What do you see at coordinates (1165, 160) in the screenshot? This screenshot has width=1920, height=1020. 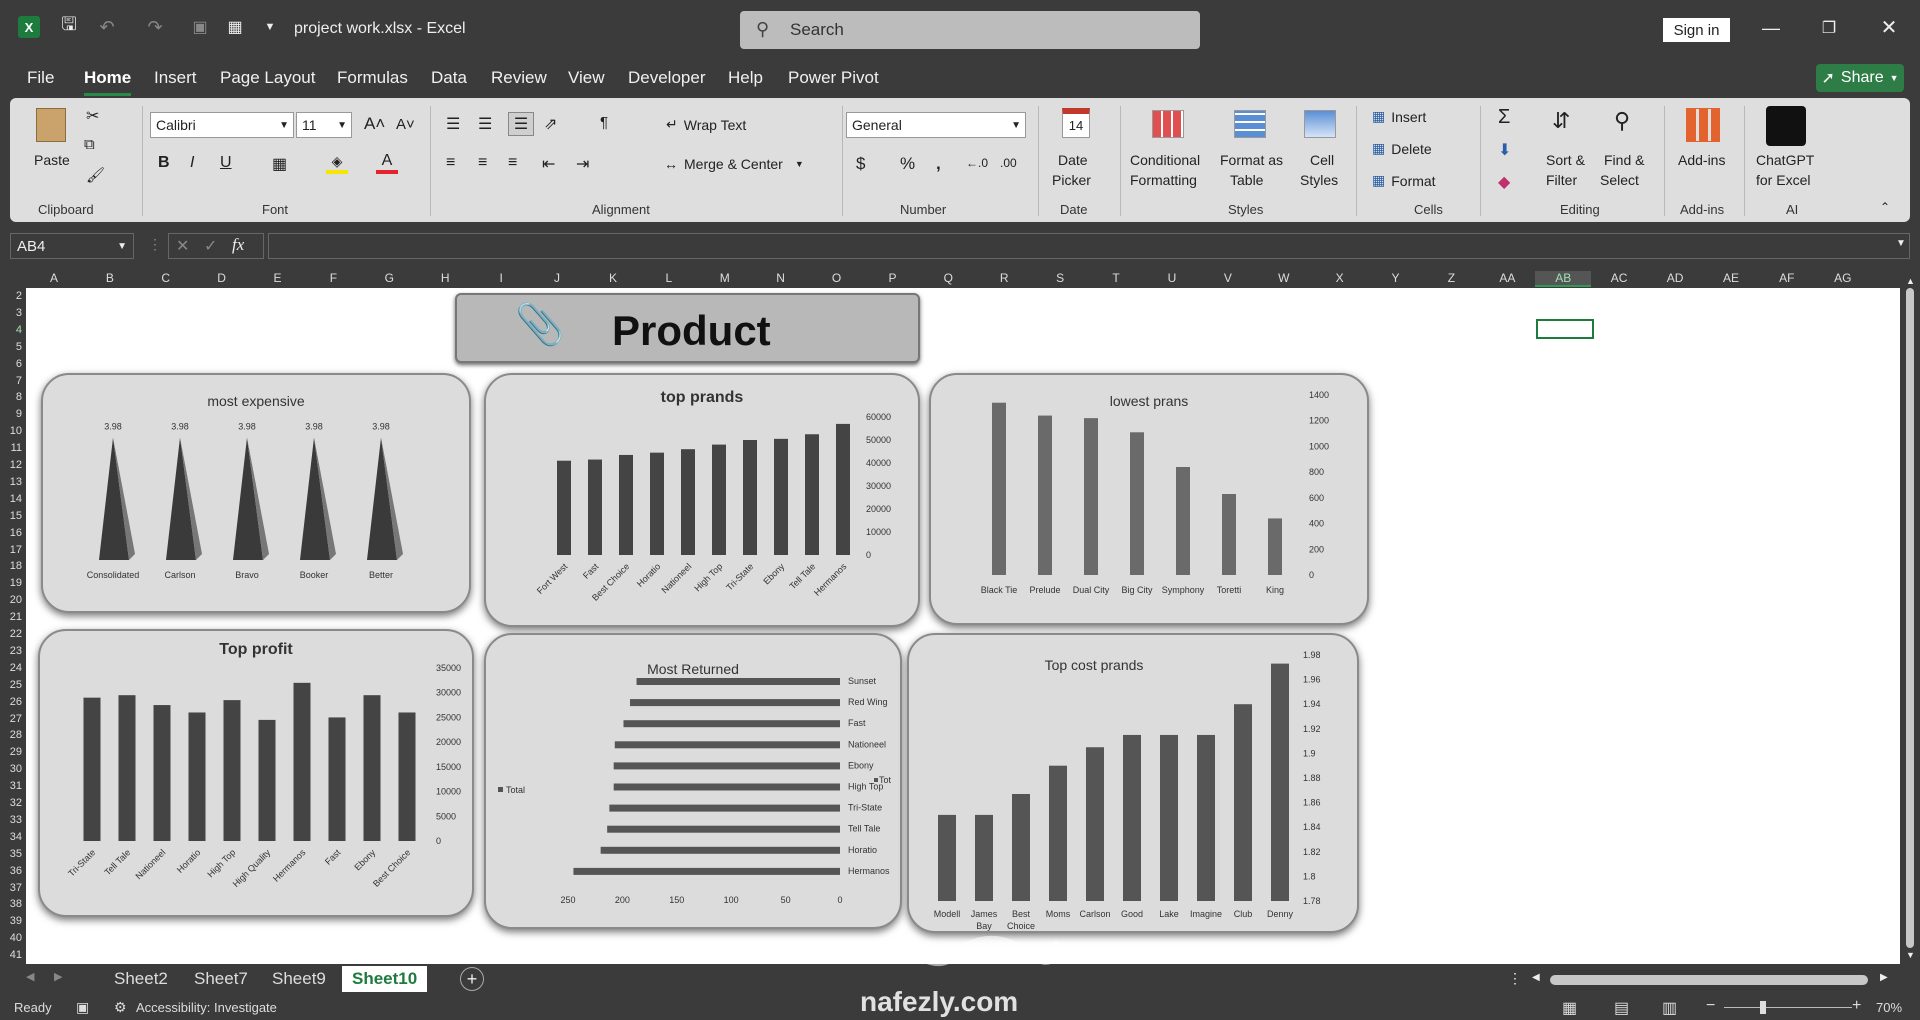 I see `conditional-formatting-line1: Conditional` at bounding box center [1165, 160].